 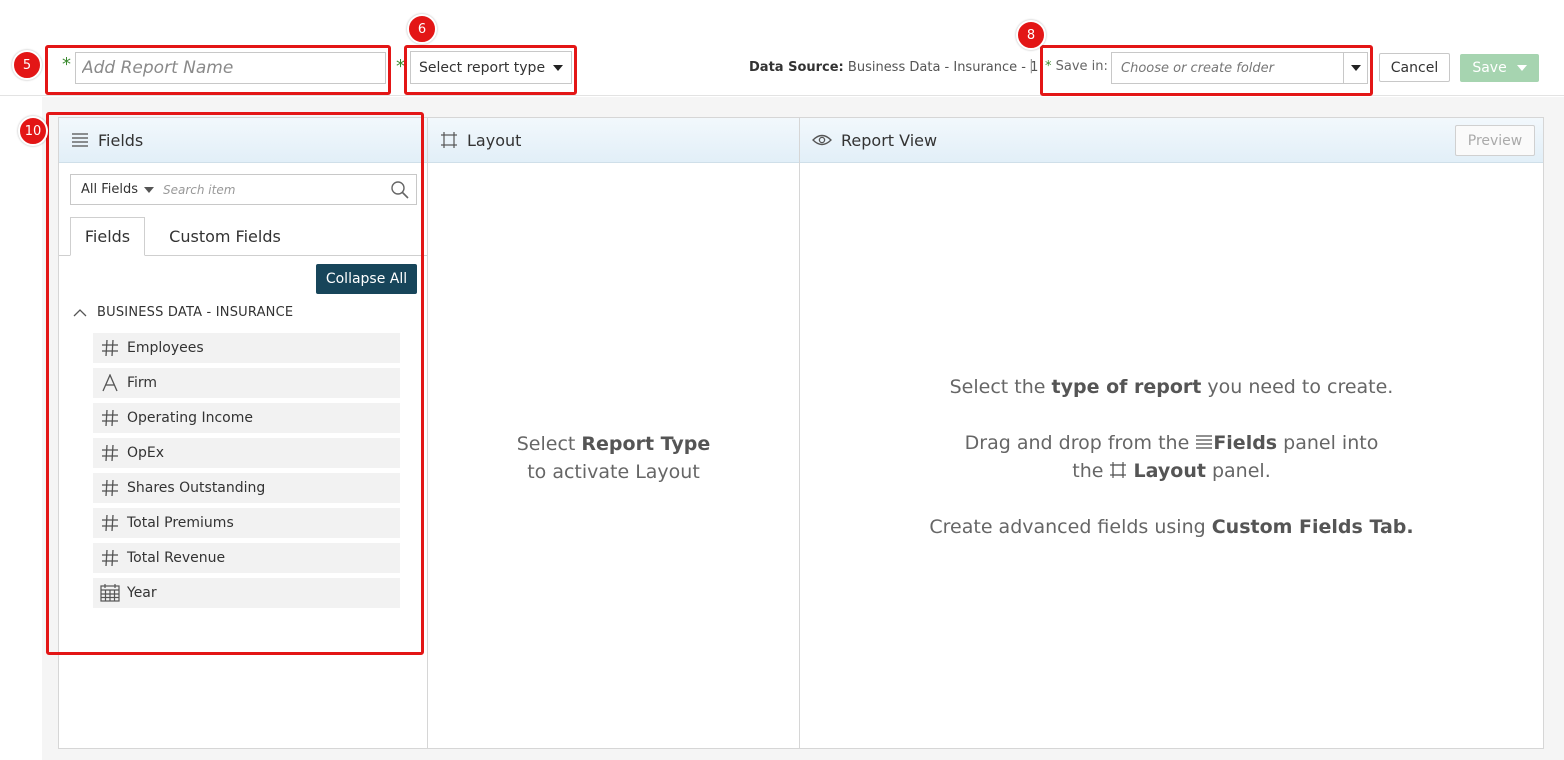 What do you see at coordinates (1080, 443) in the screenshot?
I see `view-msg-text: Drag and drop from the` at bounding box center [1080, 443].